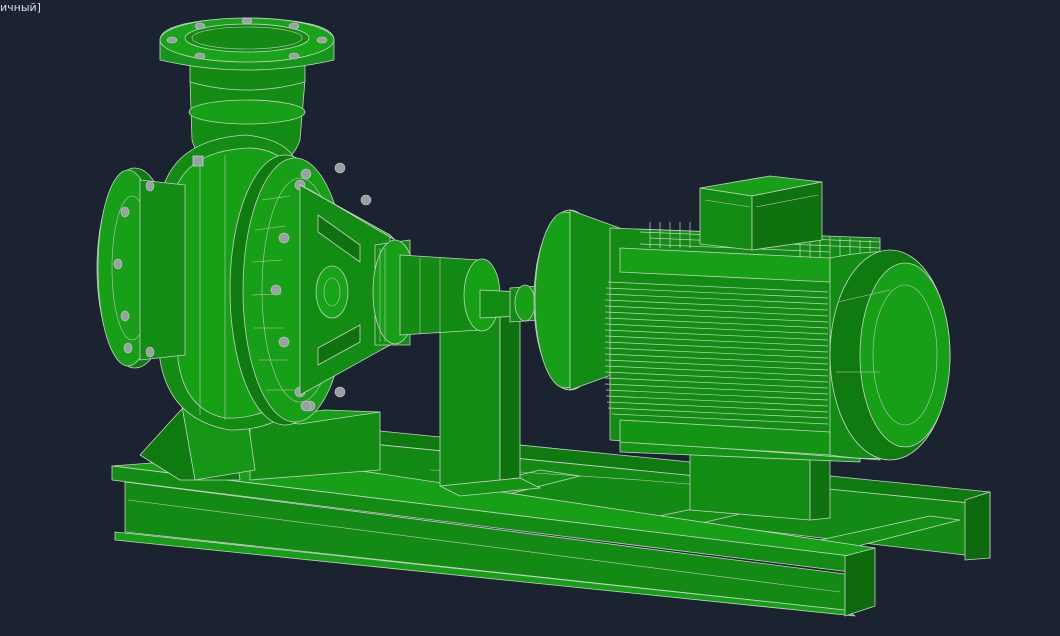 The image size is (1060, 636). What do you see at coordinates (890, 355) in the screenshot?
I see `fan-cover` at bounding box center [890, 355].